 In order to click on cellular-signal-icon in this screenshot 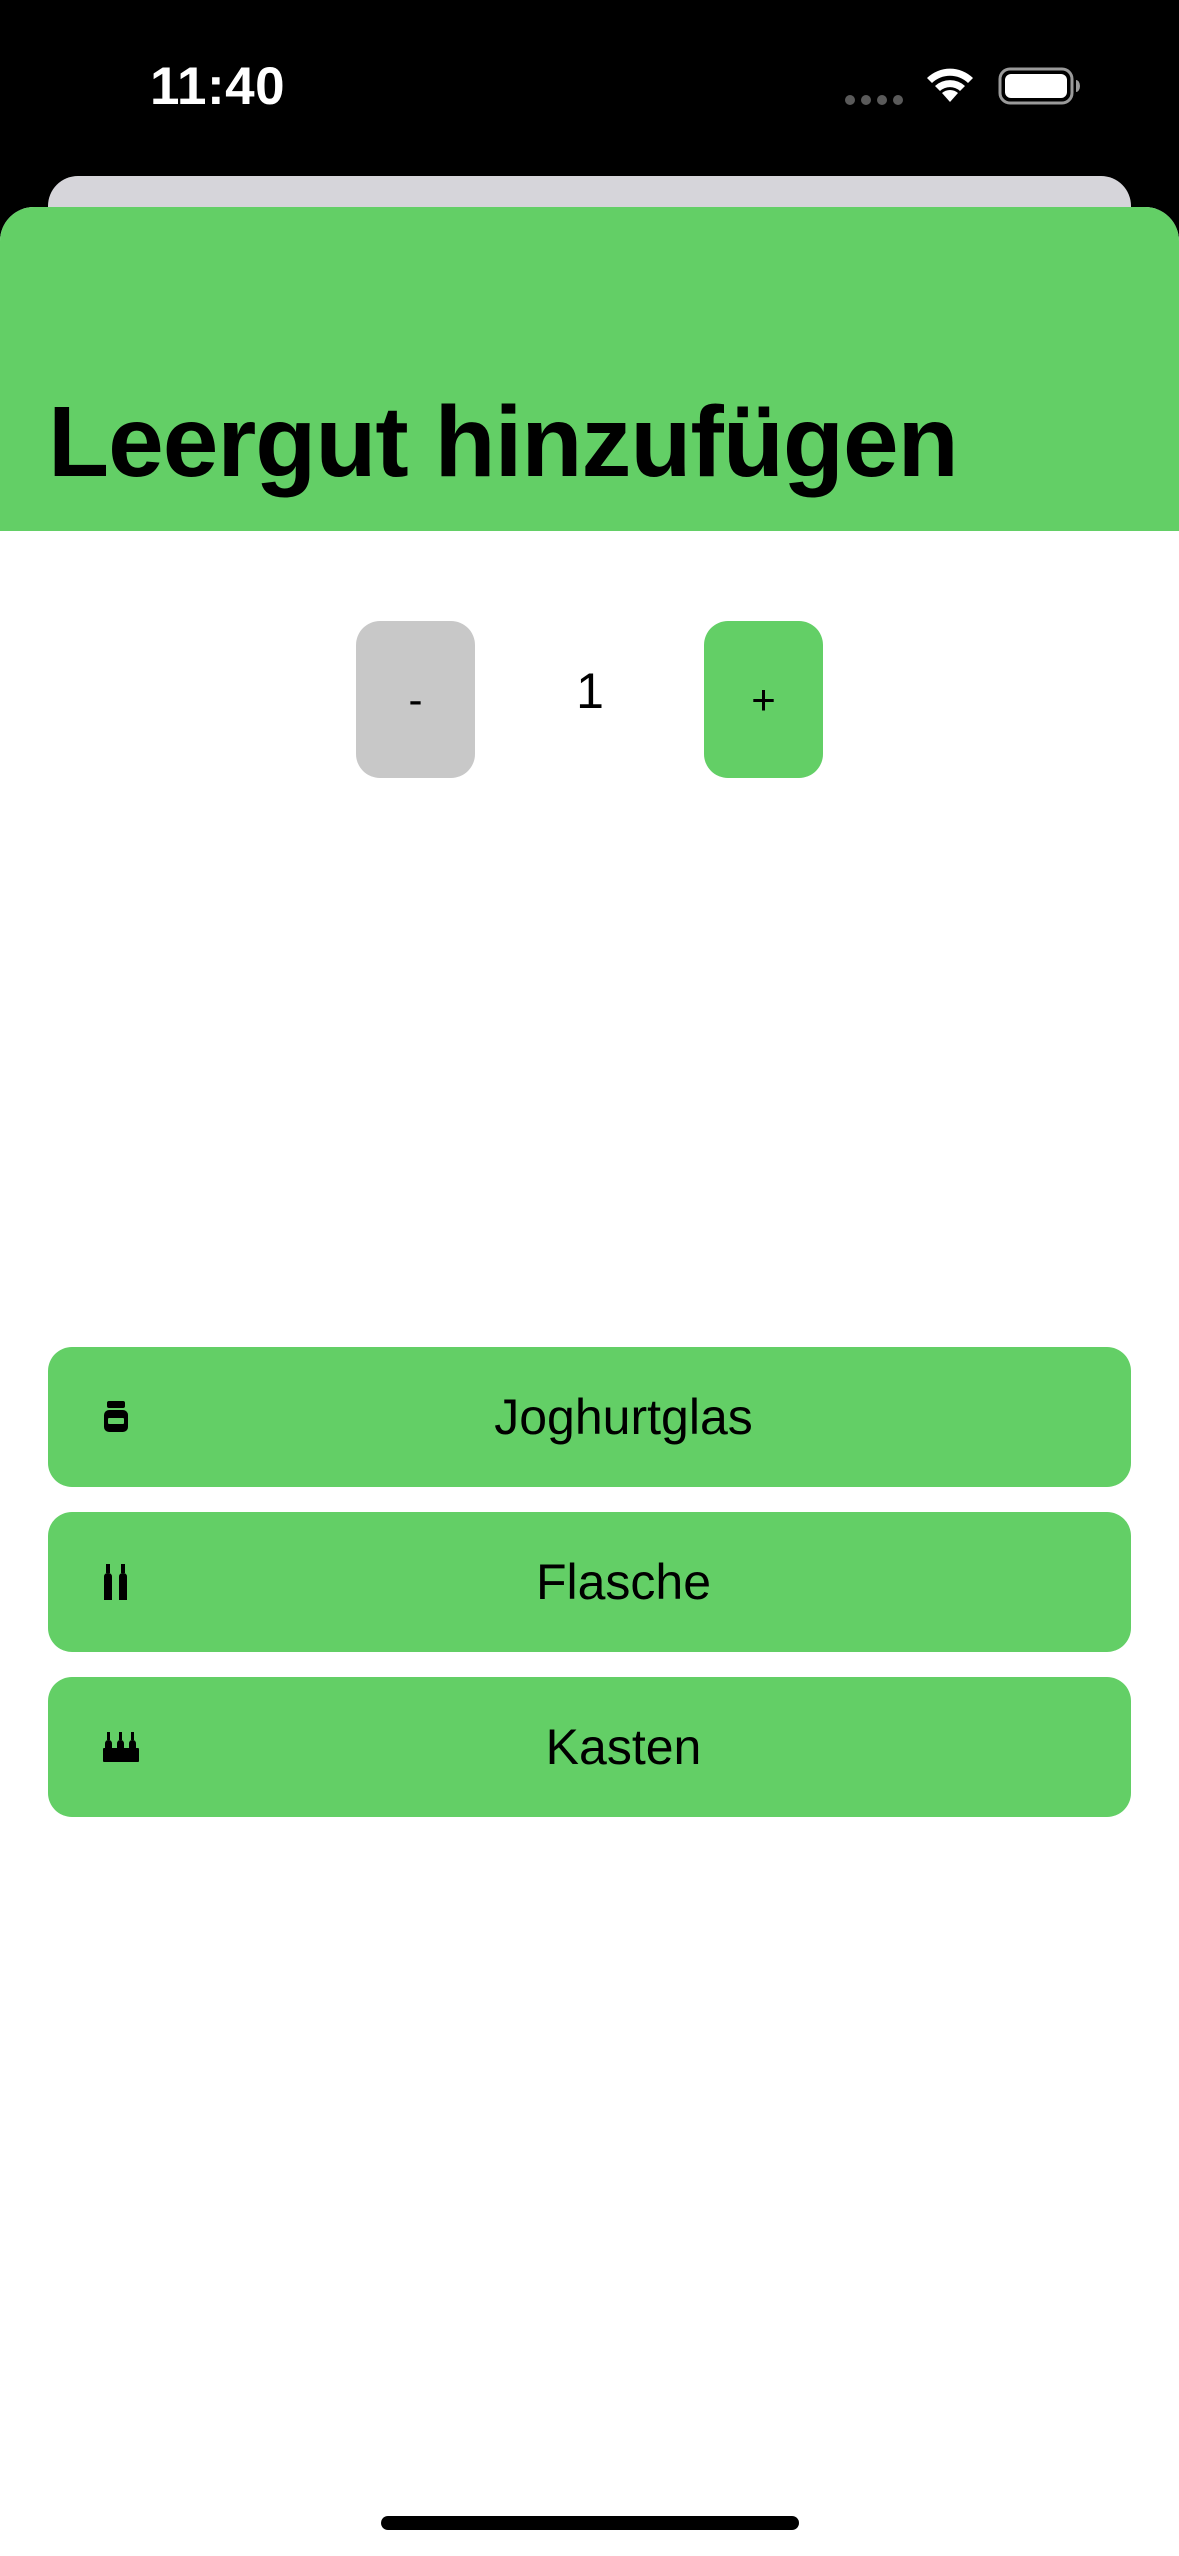, I will do `click(874, 100)`.